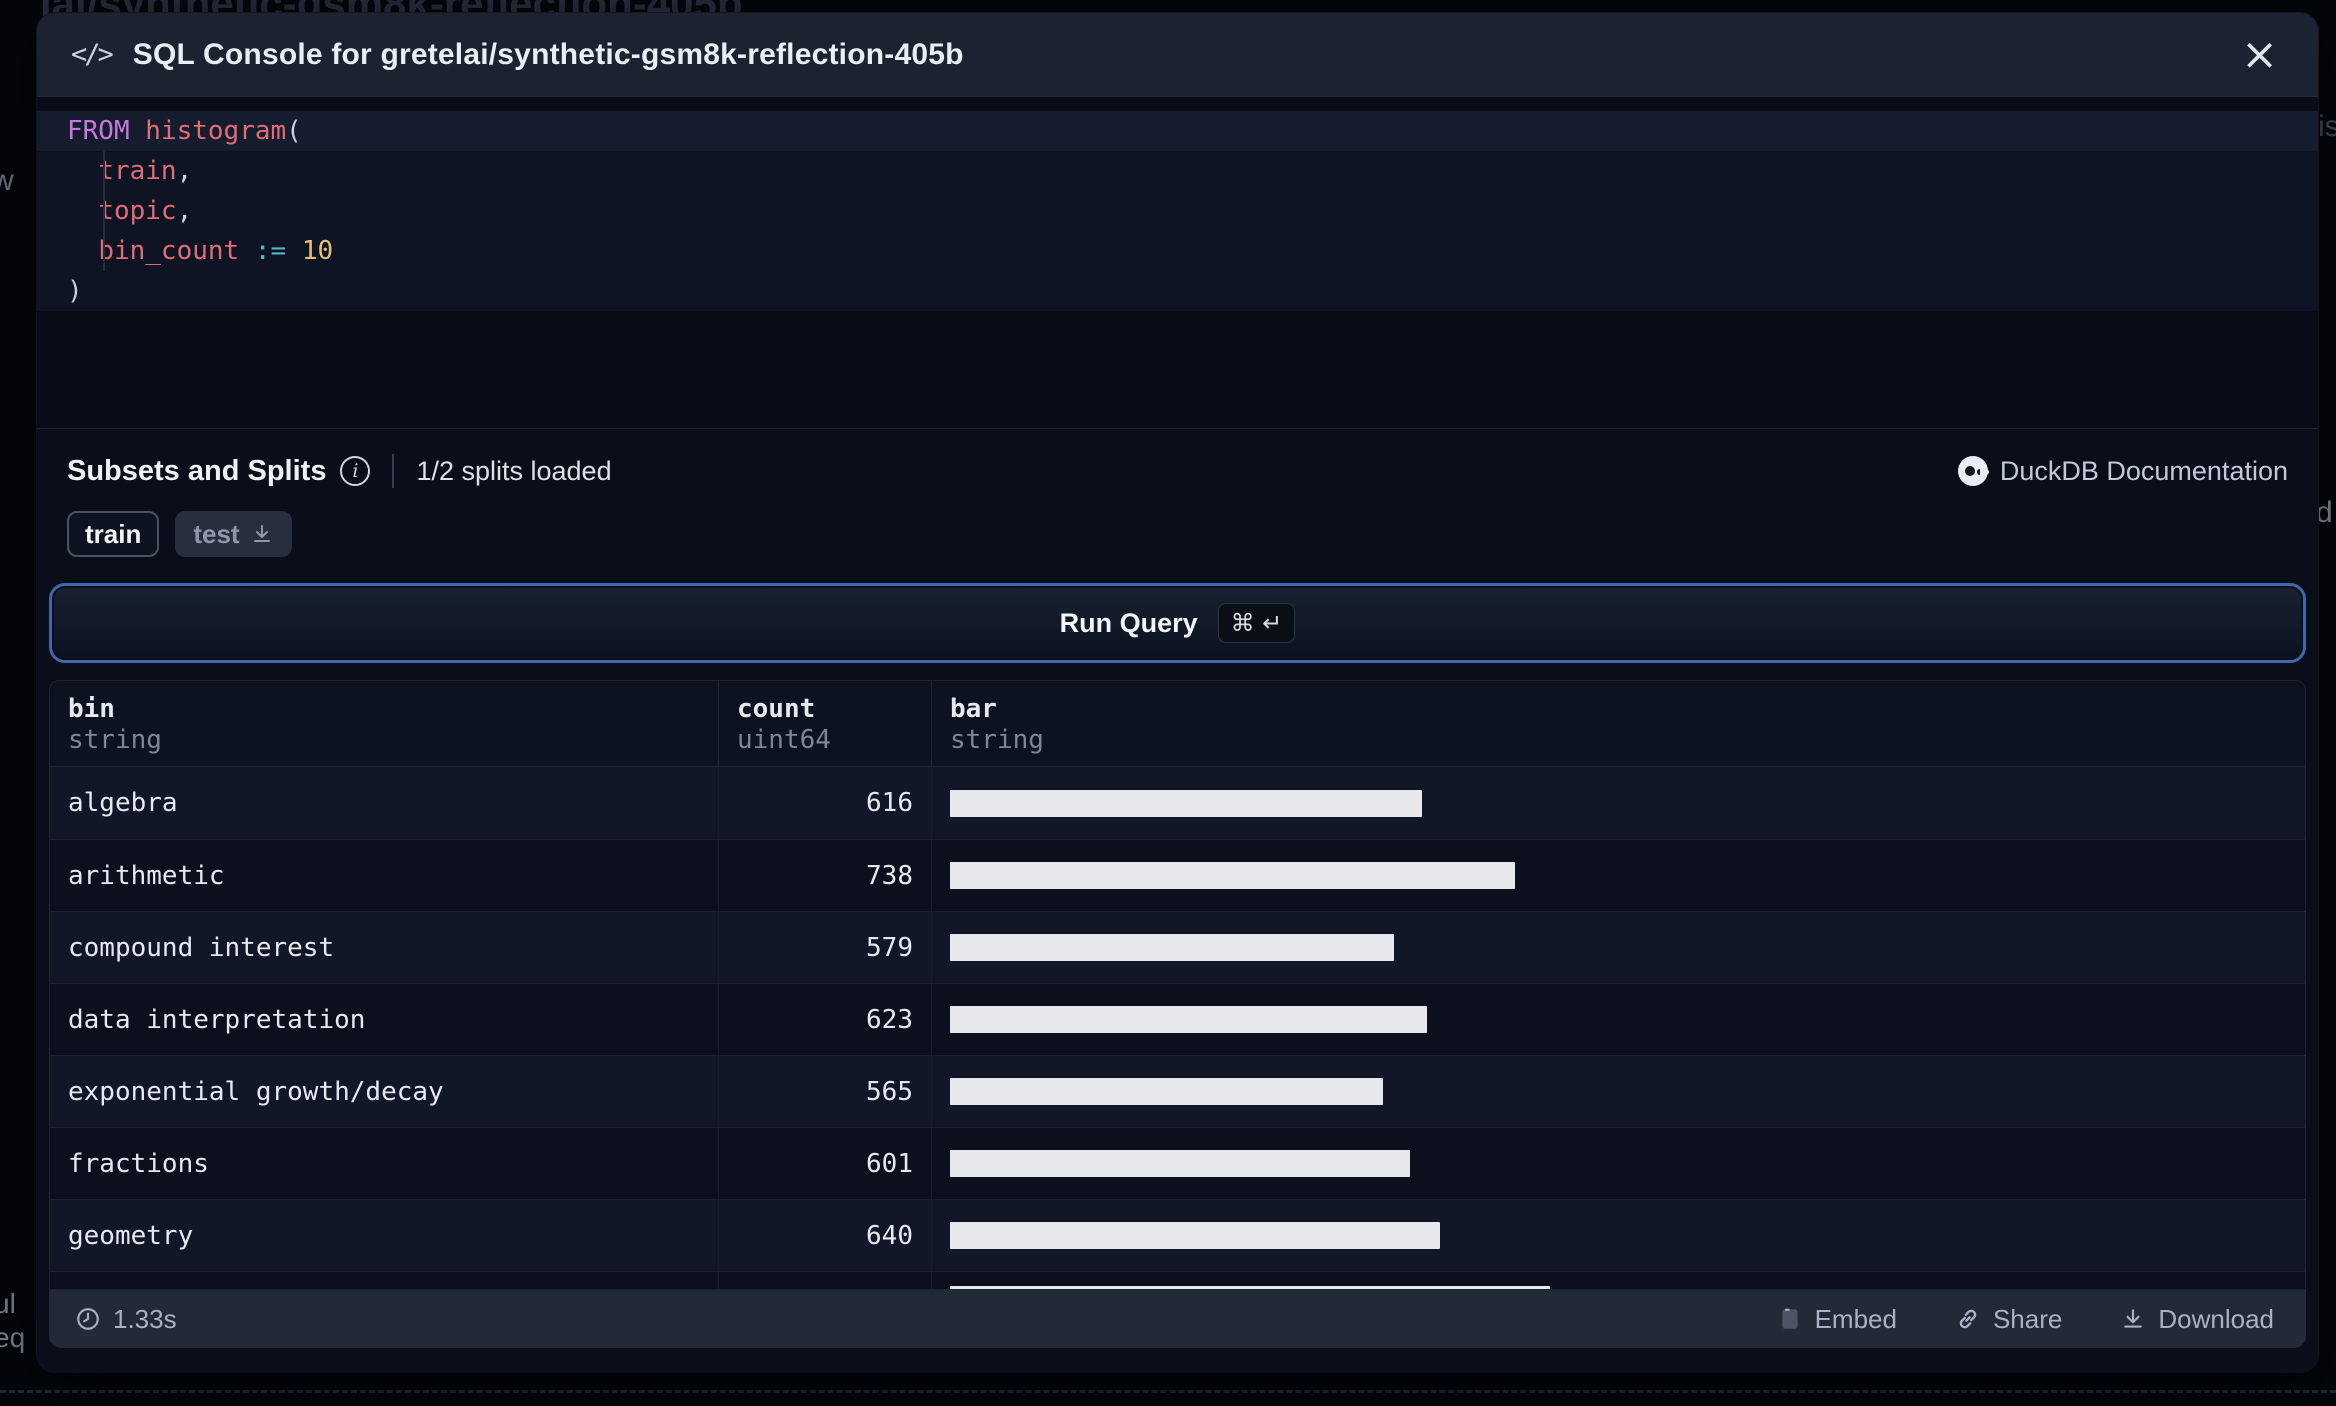  Describe the element at coordinates (317, 251) in the screenshot. I see `code-token: 10` at that location.